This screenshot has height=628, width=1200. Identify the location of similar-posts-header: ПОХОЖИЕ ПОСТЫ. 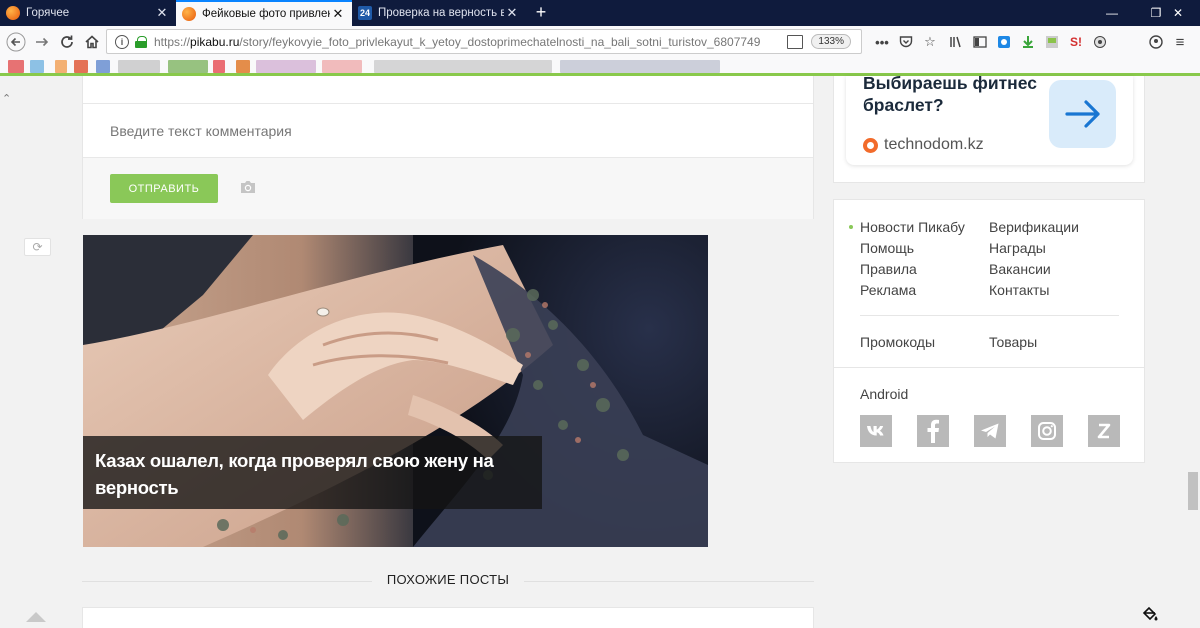
(448, 581).